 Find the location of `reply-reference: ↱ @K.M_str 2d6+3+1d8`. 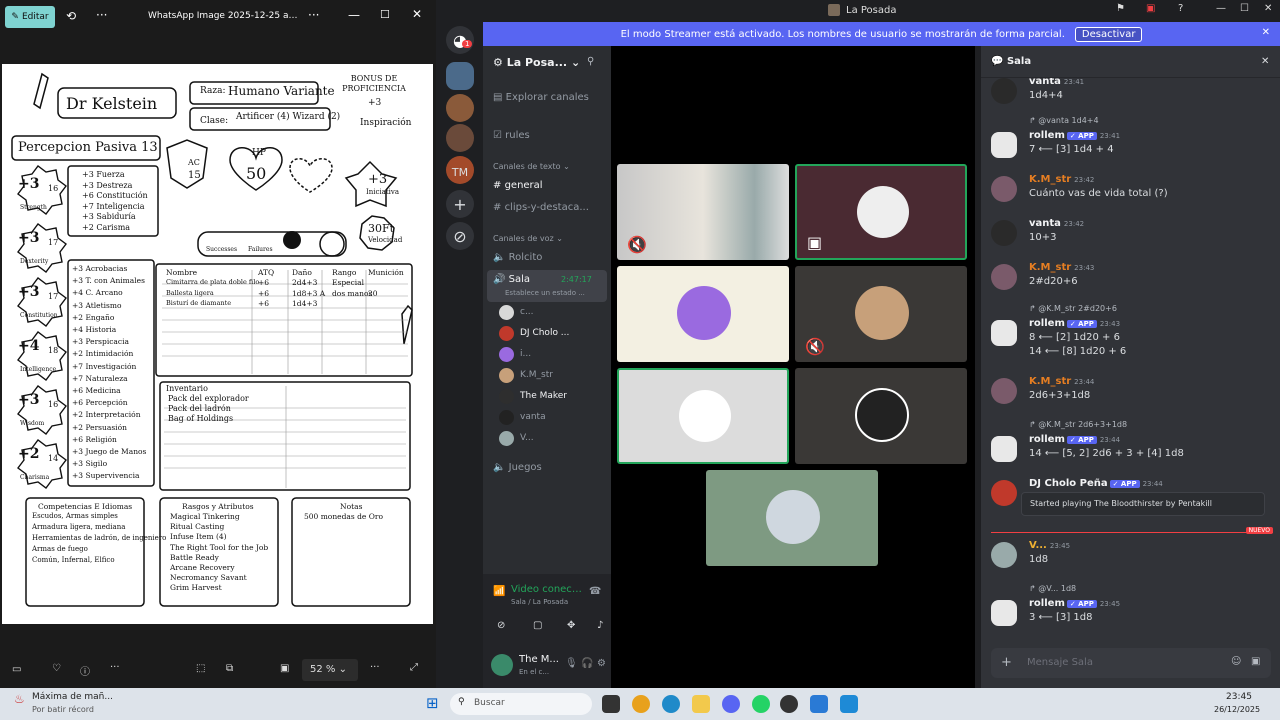

reply-reference: ↱ @K.M_str 2d6+3+1d8 is located at coordinates (1078, 424).